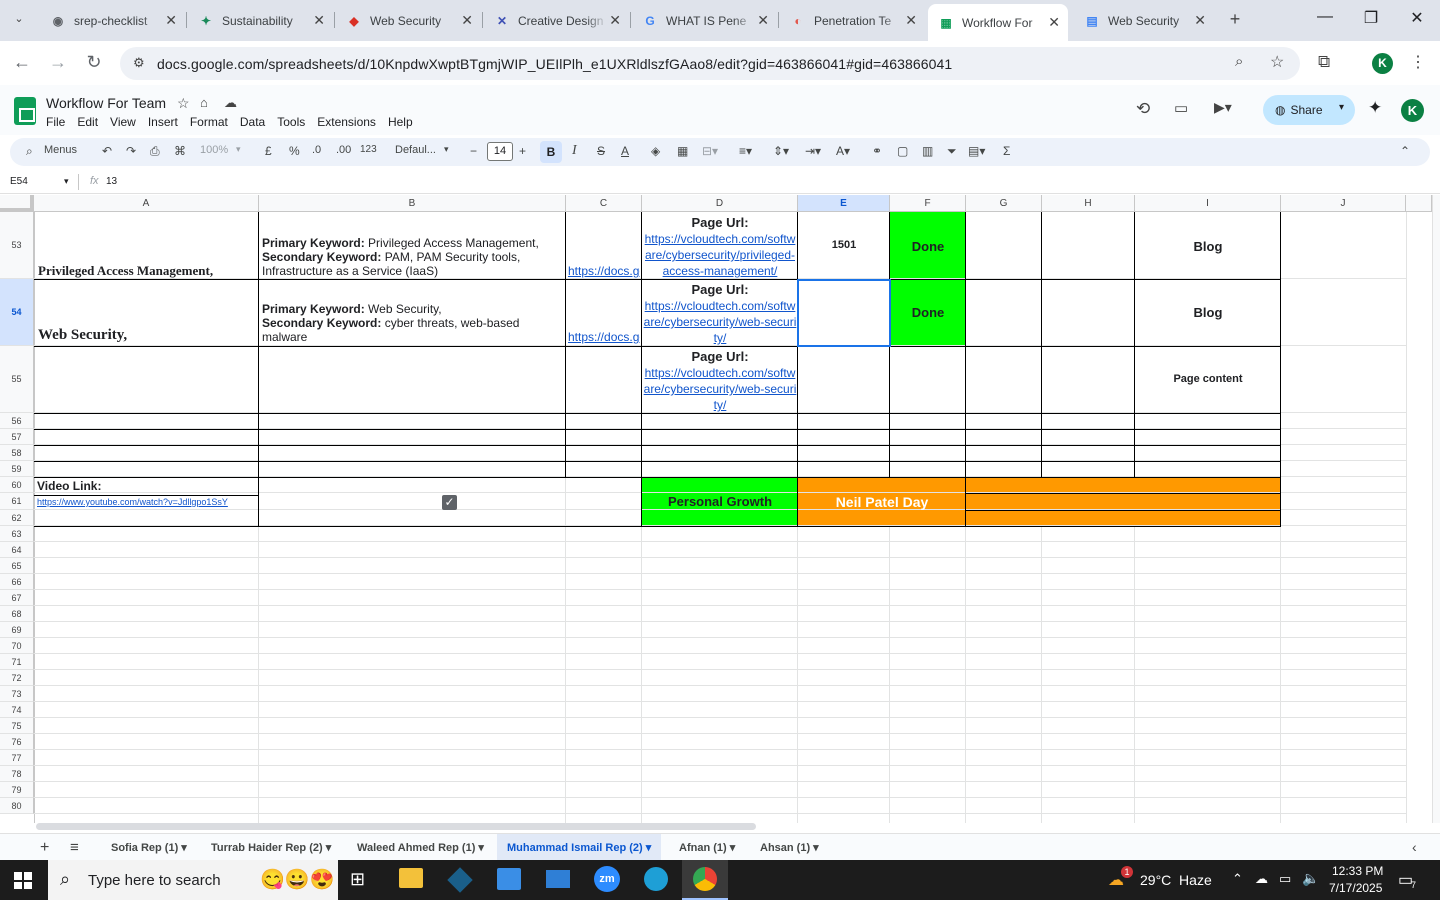 This screenshot has height=900, width=1440. What do you see at coordinates (1181, 108) in the screenshot?
I see `comments-icon: ▭` at bounding box center [1181, 108].